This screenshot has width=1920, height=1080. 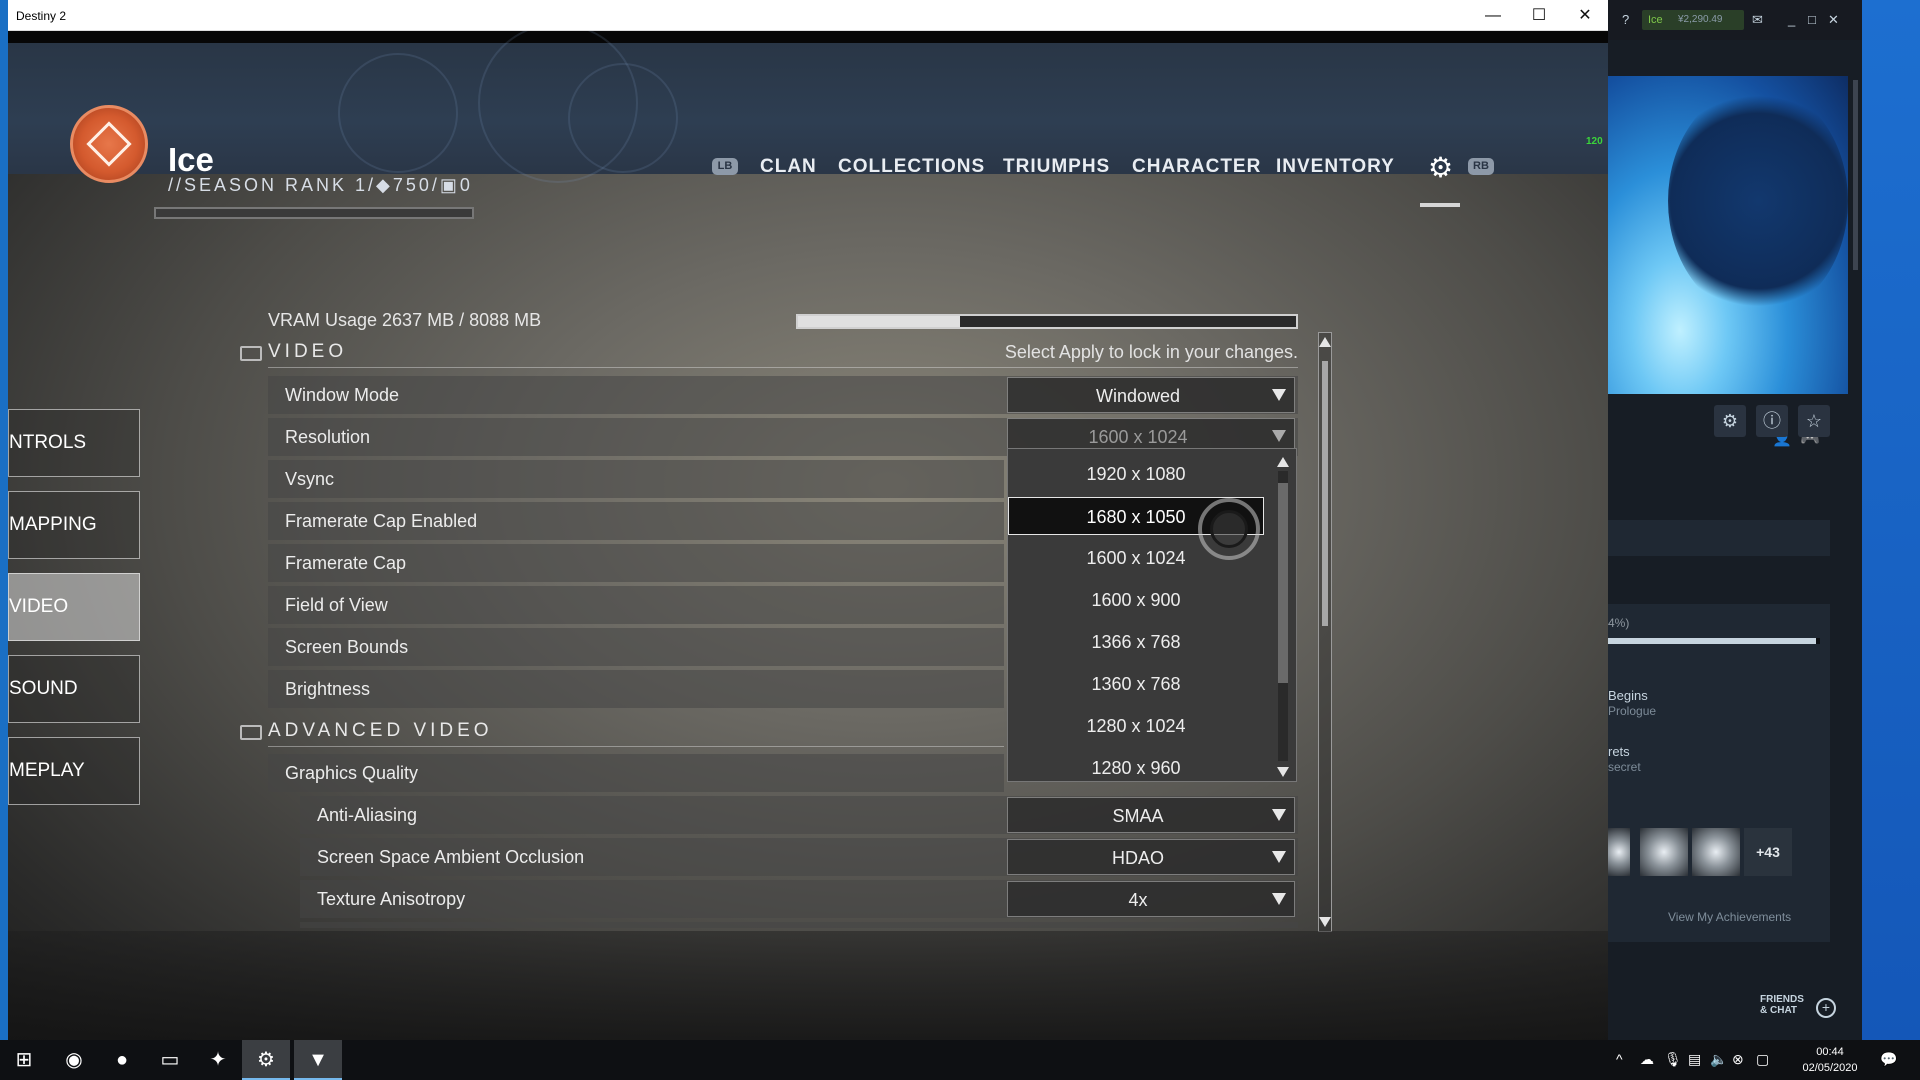 What do you see at coordinates (1047, 321) in the screenshot?
I see `vram-usage-bar` at bounding box center [1047, 321].